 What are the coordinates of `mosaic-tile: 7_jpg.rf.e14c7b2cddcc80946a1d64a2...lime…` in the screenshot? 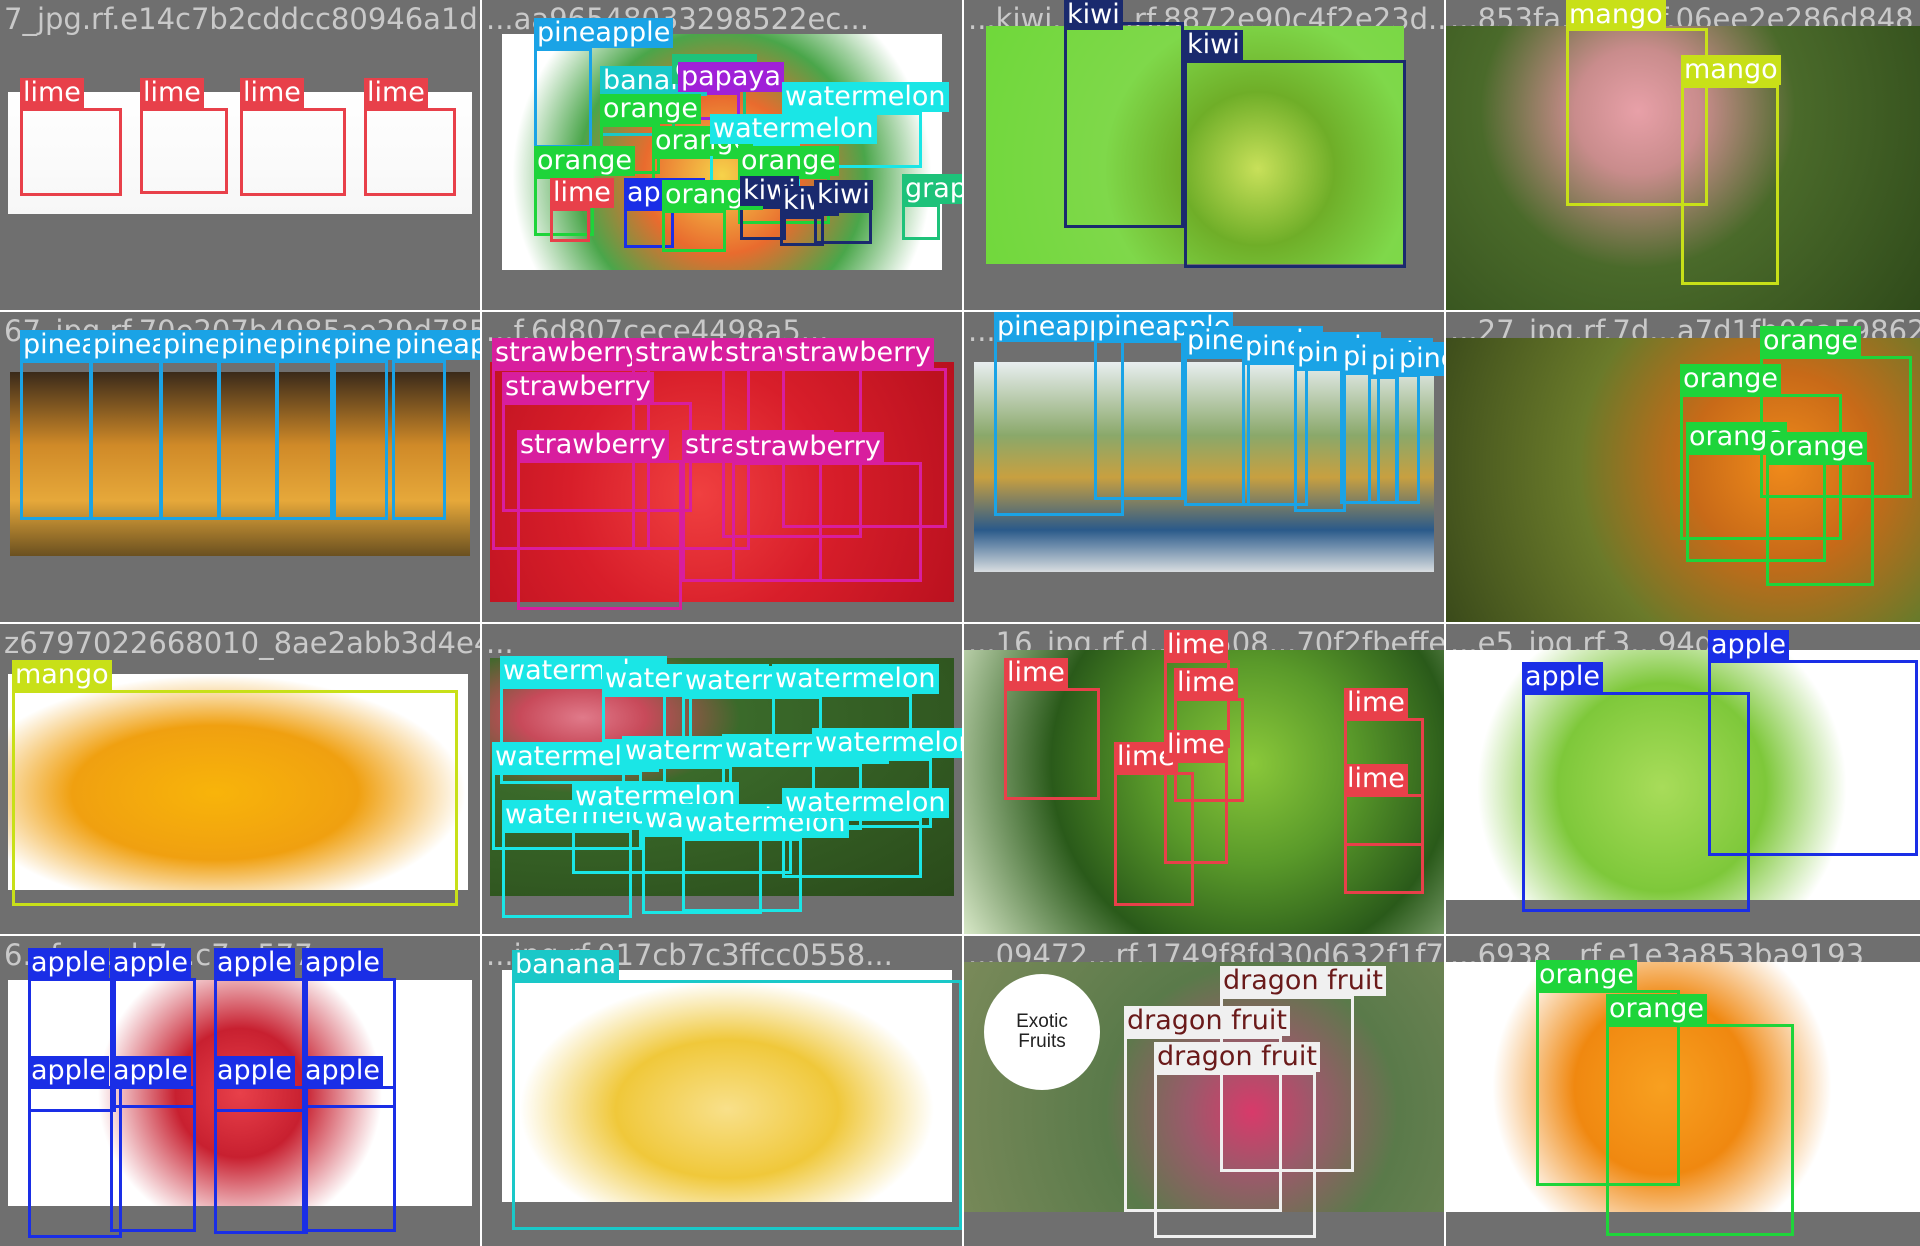 It's located at (240, 155).